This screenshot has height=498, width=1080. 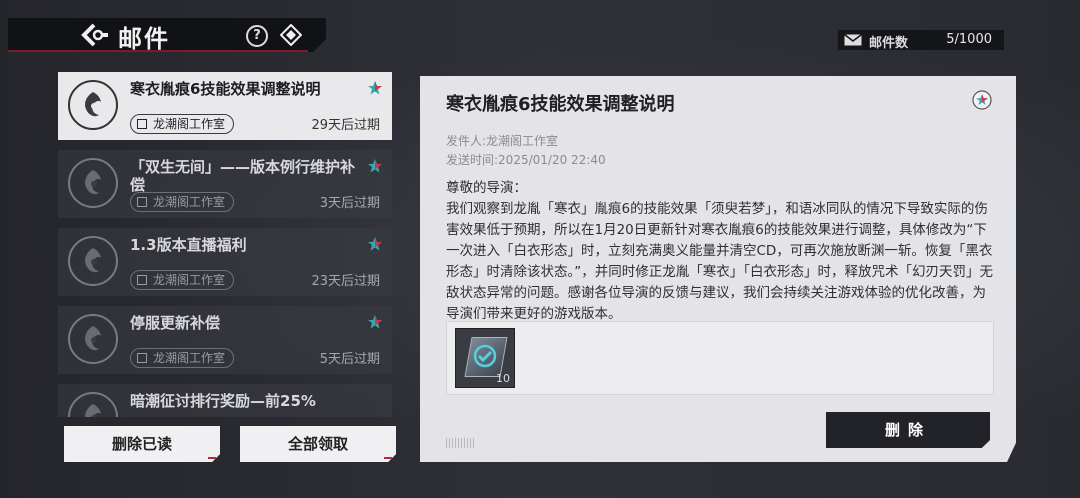 I want to click on barcode-decoration, so click(x=461, y=443).